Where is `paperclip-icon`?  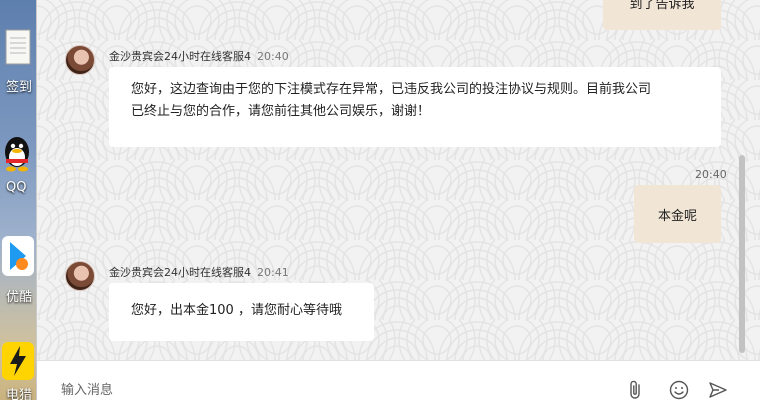
paperclip-icon is located at coordinates (636, 389).